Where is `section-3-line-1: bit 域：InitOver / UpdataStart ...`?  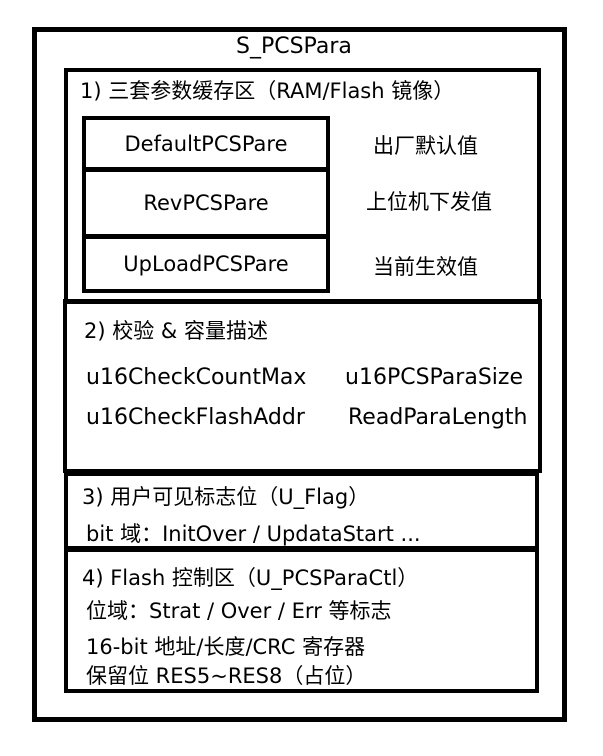
section-3-line-1: bit 域：InitOver / UpdataStart ... is located at coordinates (253, 534).